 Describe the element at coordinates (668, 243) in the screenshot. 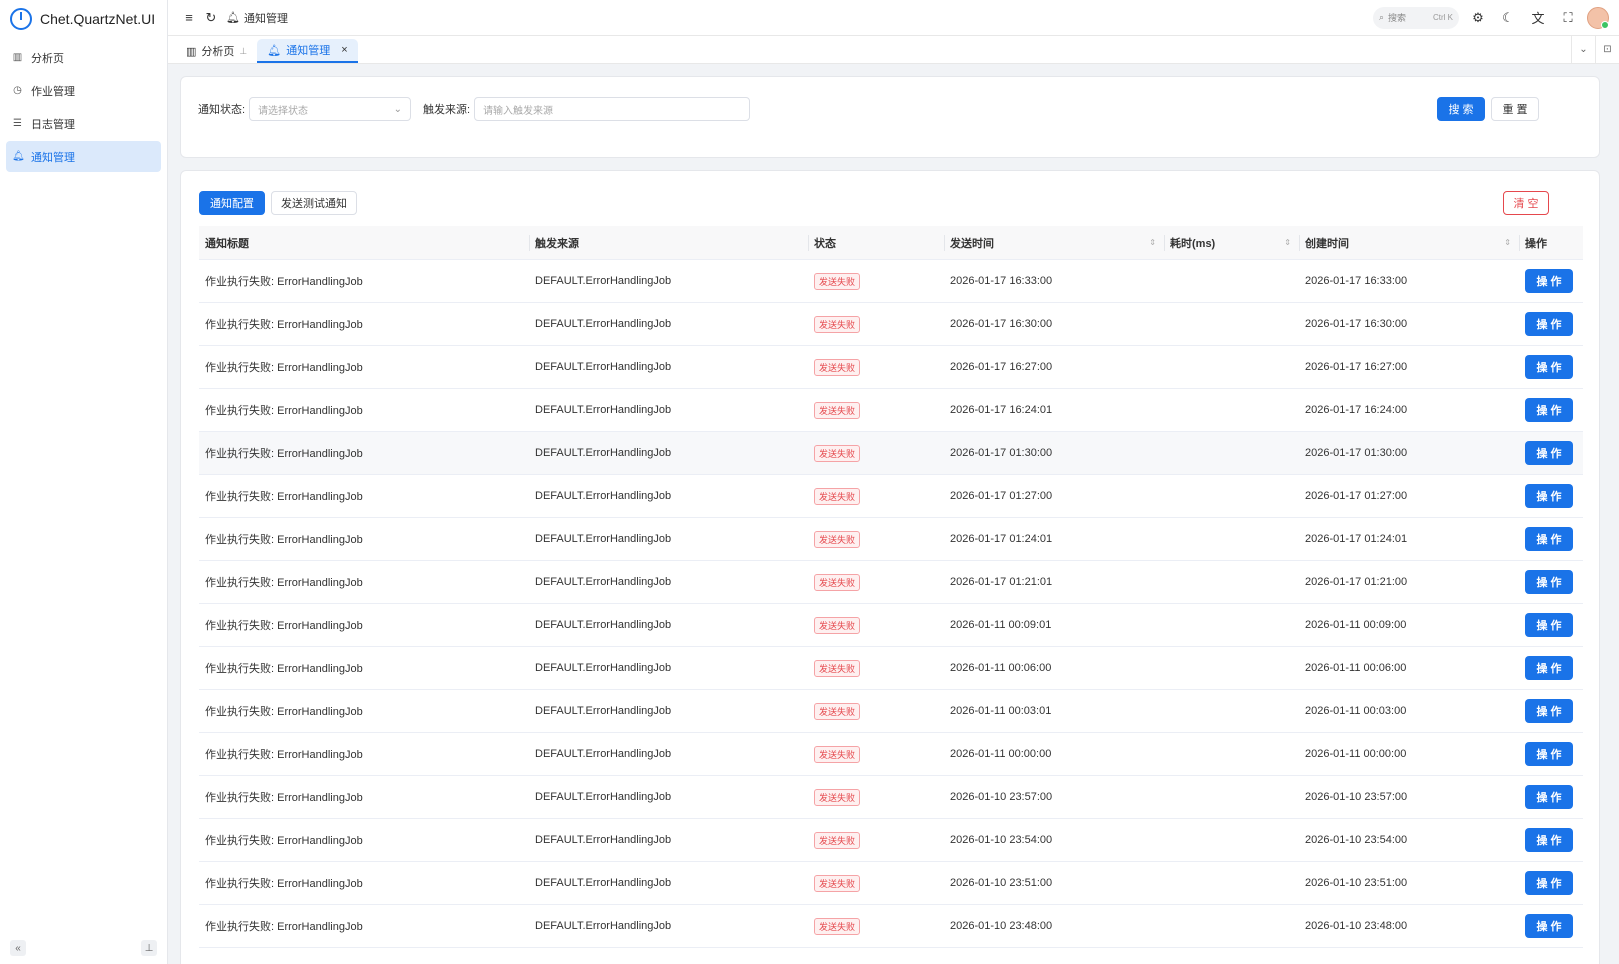

I see `col-source: 触发来源` at that location.